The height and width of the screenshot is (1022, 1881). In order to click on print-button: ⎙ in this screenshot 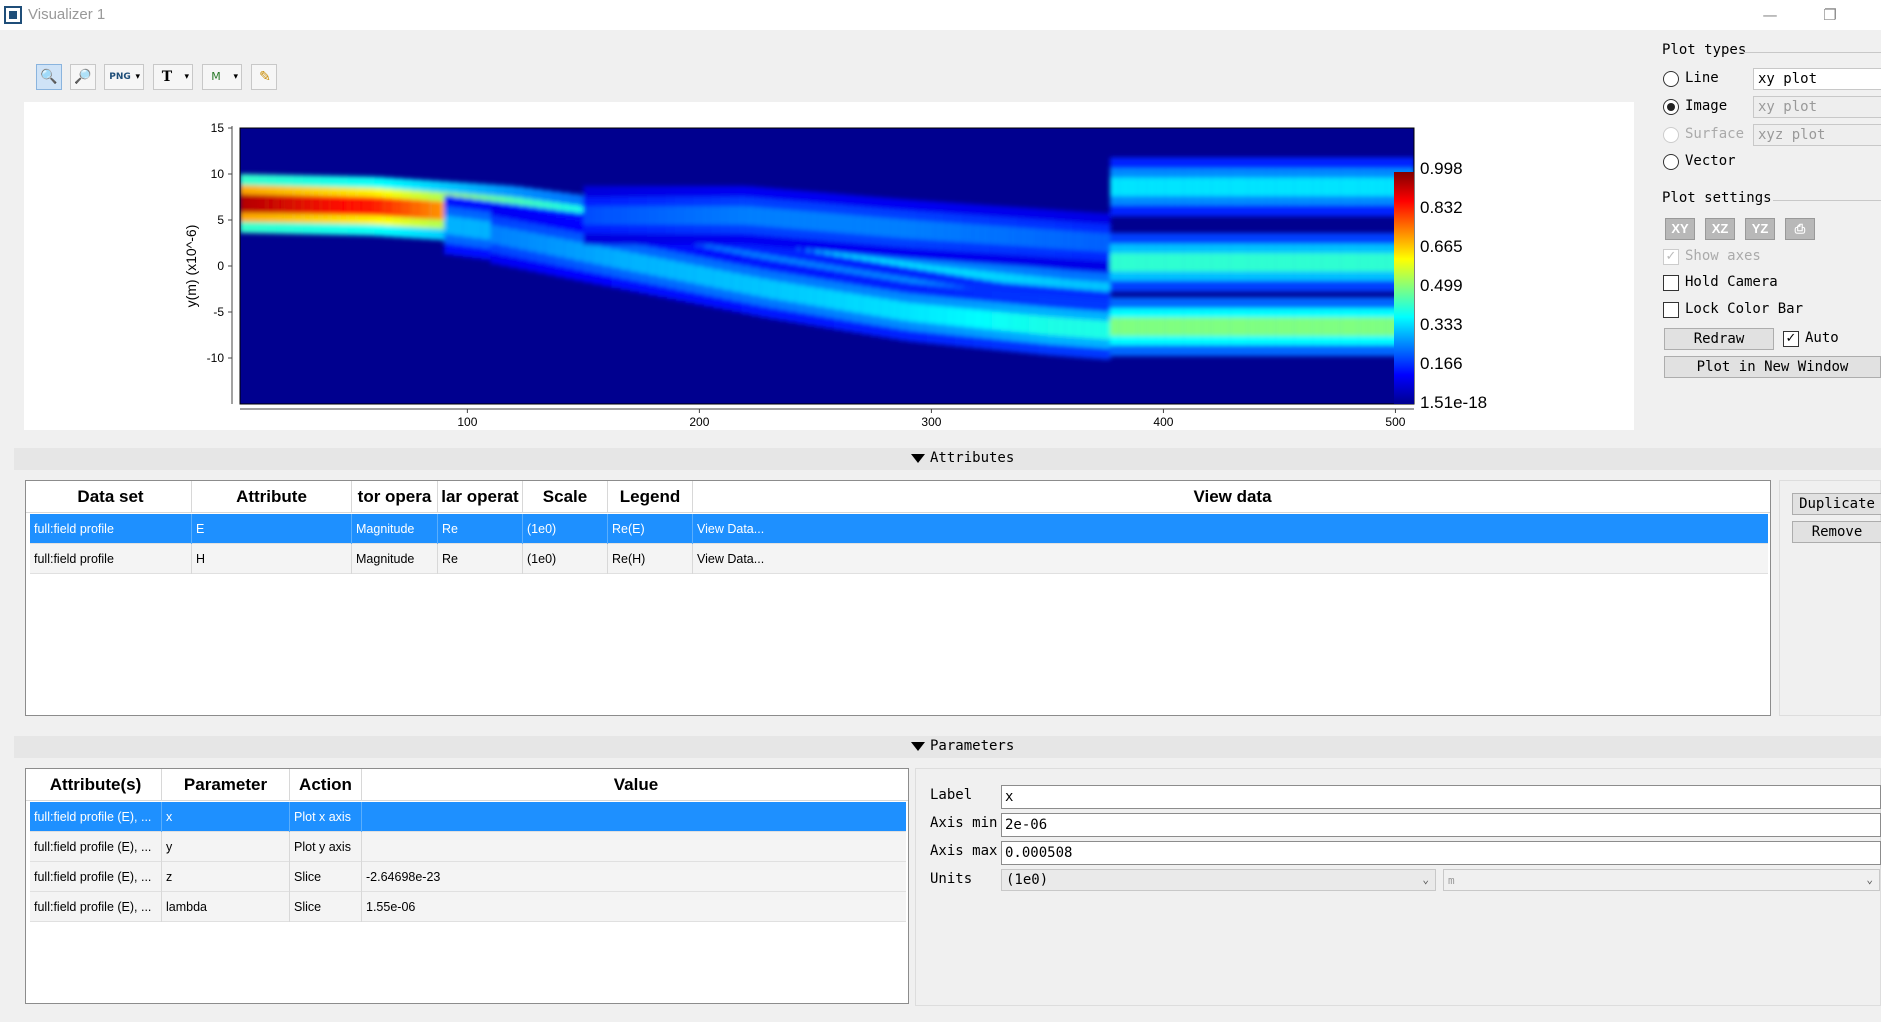, I will do `click(1800, 229)`.